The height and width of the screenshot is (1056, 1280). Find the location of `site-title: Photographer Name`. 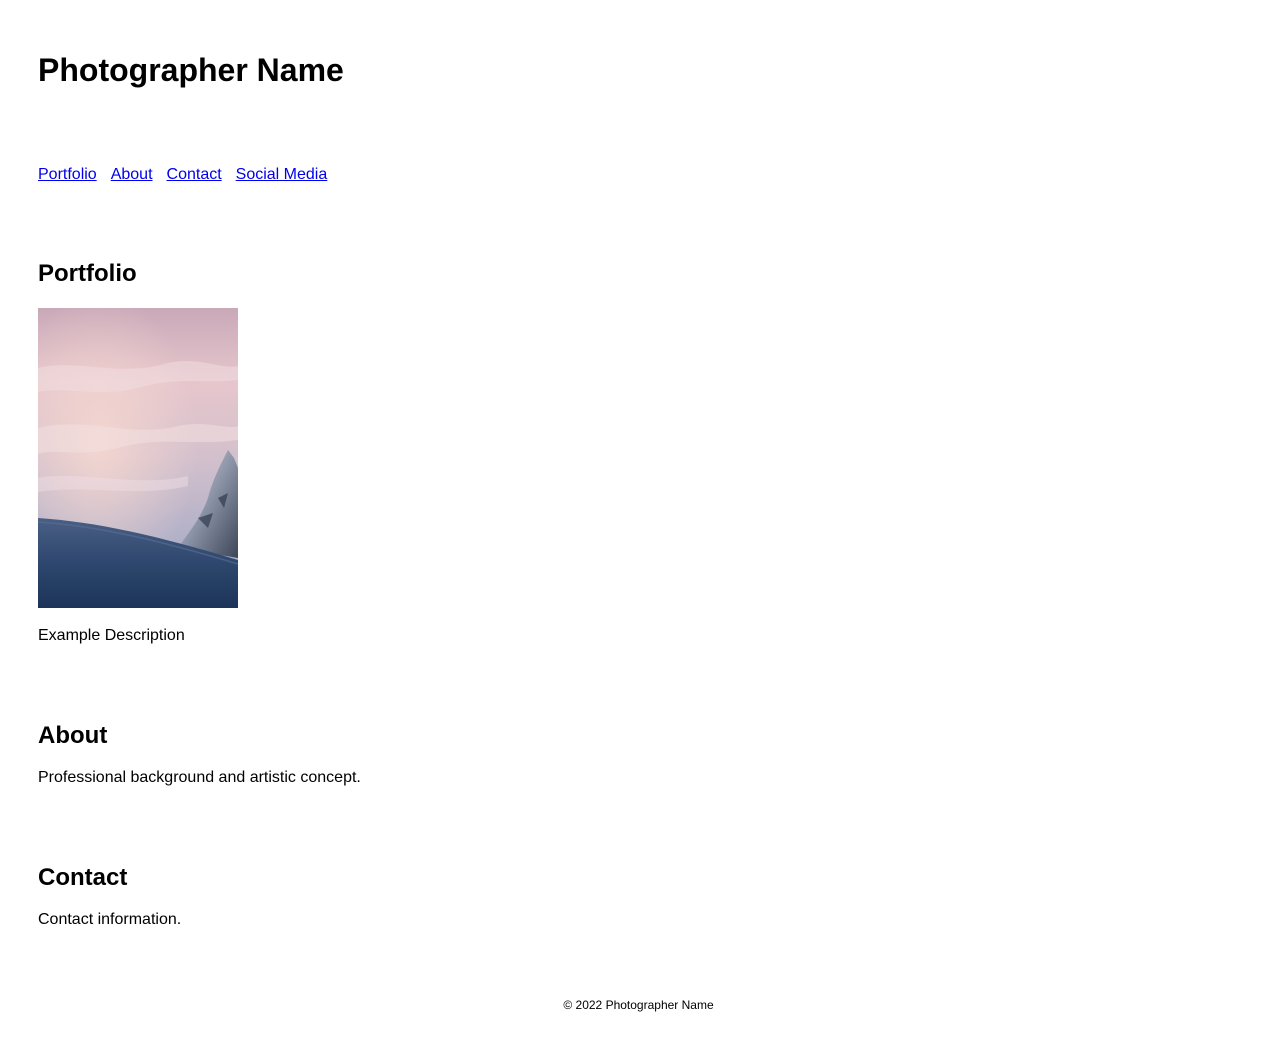

site-title: Photographer Name is located at coordinates (191, 70).